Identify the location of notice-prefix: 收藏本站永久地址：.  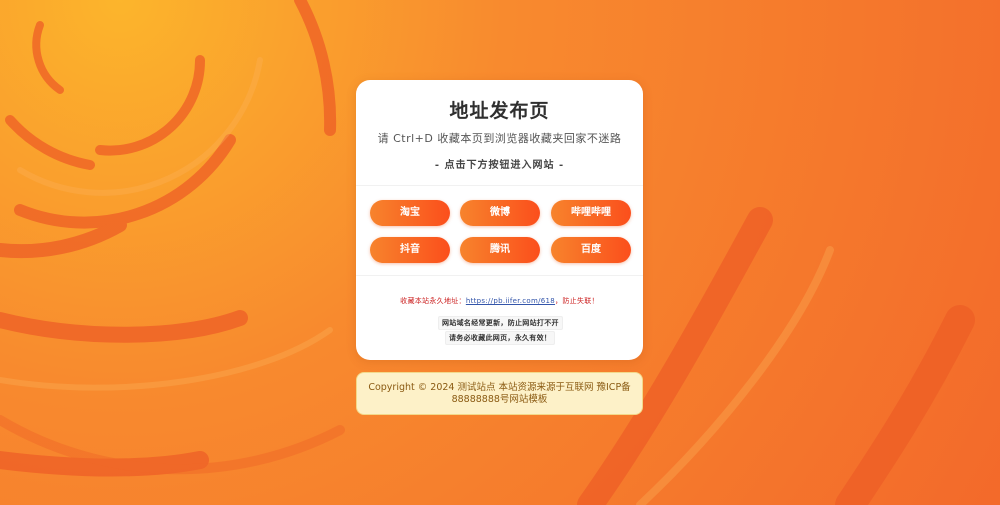
(433, 301).